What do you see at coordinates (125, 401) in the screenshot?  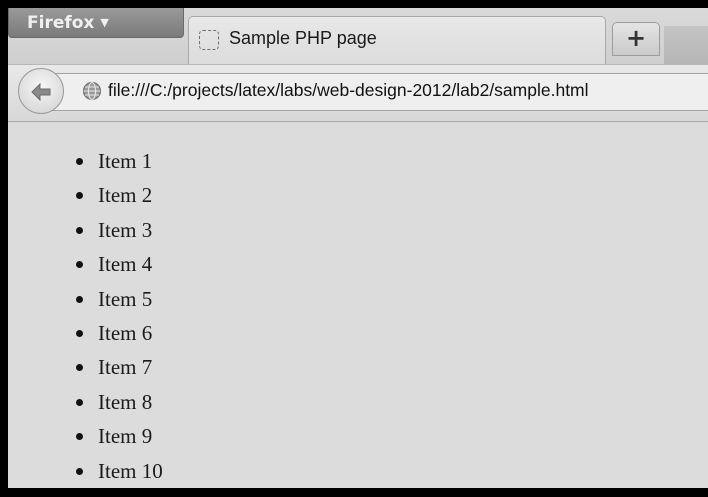 I see `list-item-label: Item 8` at bounding box center [125, 401].